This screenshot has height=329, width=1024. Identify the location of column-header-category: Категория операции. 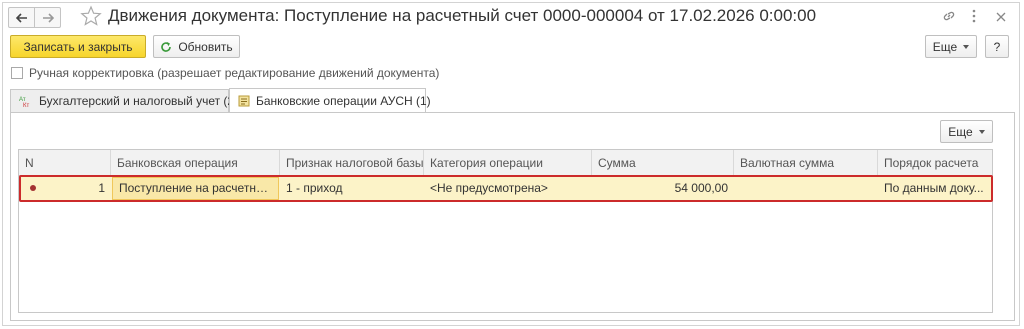
(508, 163).